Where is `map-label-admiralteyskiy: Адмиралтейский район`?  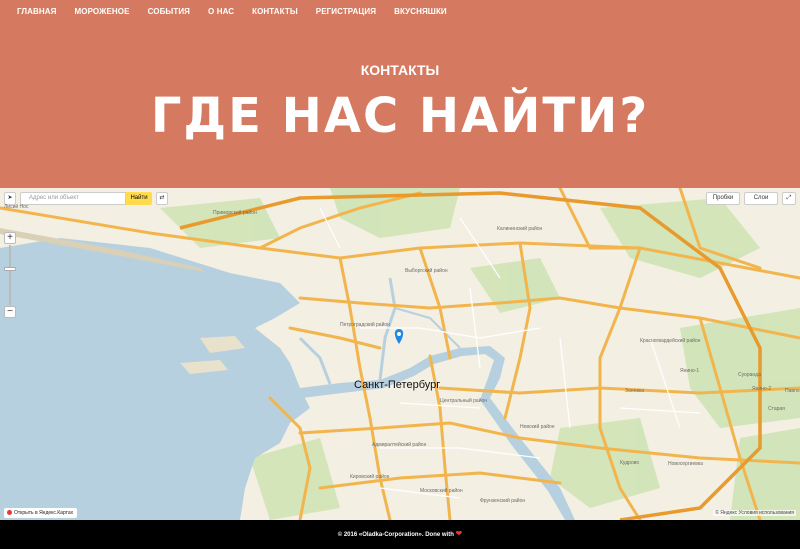 map-label-admiralteyskiy: Адмиралтейский район is located at coordinates (399, 445).